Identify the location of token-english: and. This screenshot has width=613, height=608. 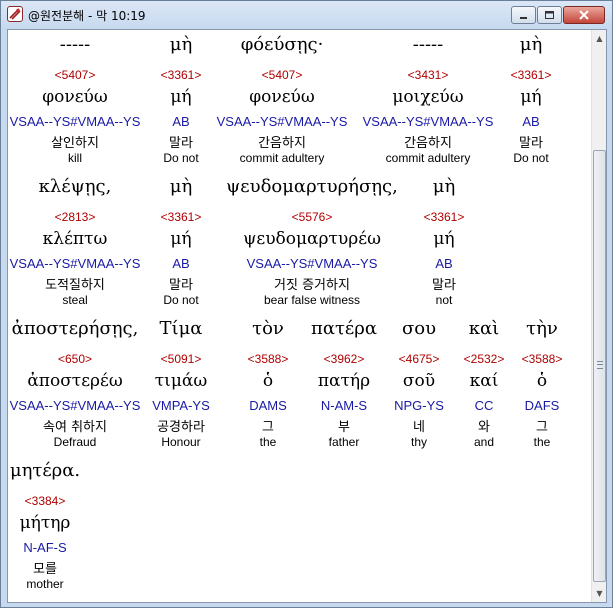
(484, 442).